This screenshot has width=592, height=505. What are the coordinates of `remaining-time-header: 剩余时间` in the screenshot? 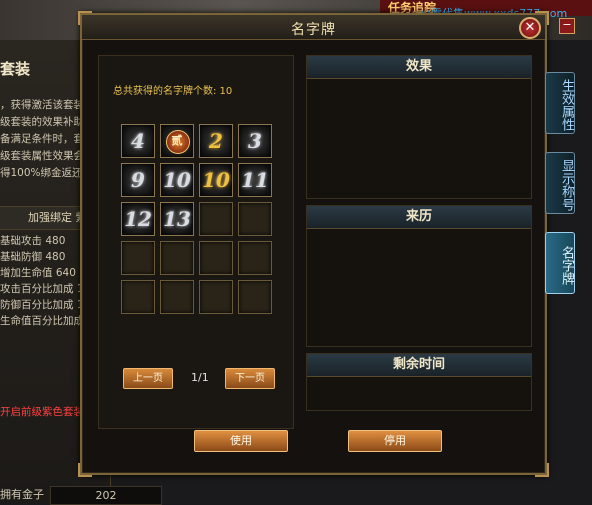 It's located at (419, 365).